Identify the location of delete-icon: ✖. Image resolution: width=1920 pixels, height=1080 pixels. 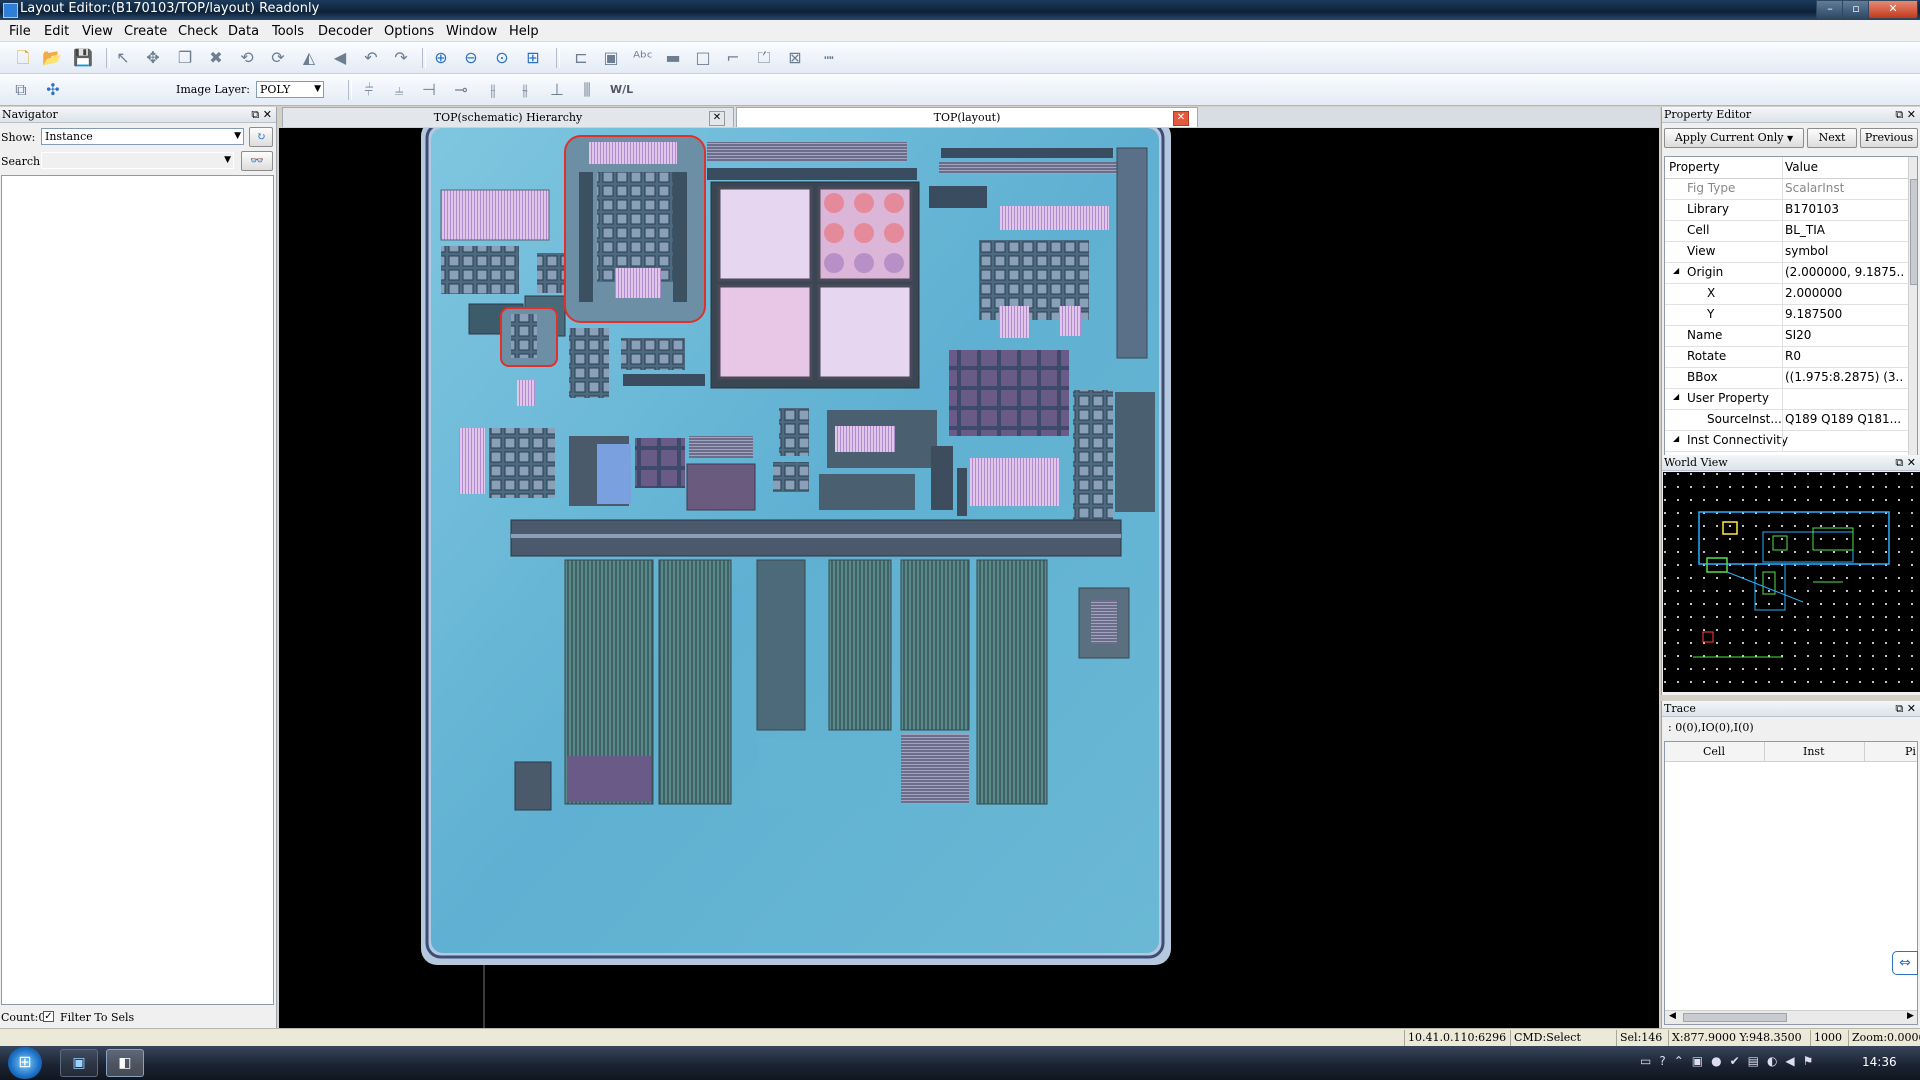
(216, 58).